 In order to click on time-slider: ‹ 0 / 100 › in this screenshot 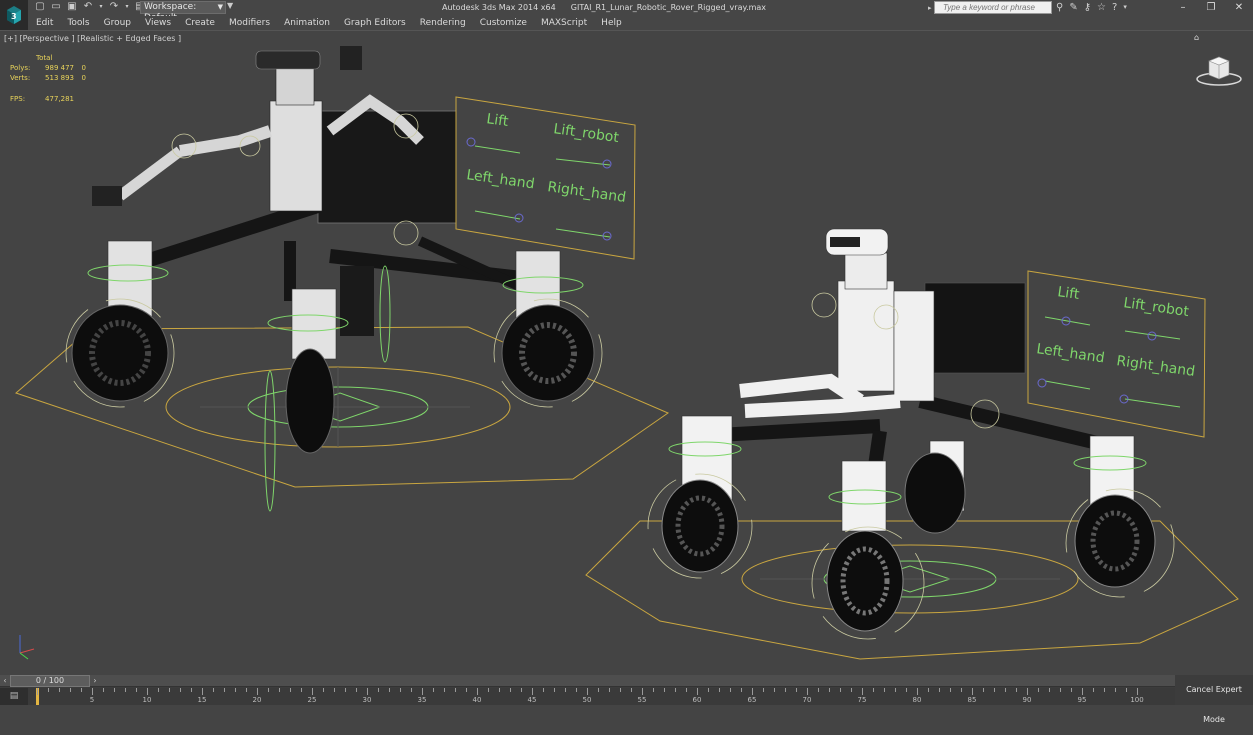, I will do `click(587, 681)`.